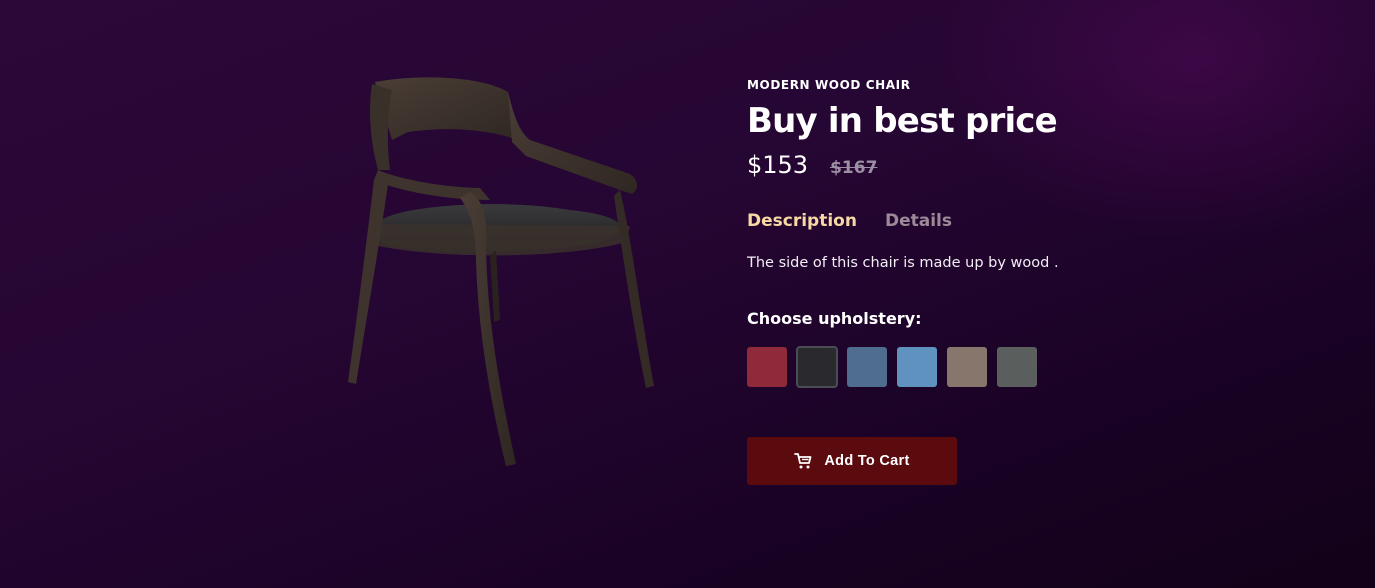 This screenshot has height=588, width=1375. Describe the element at coordinates (767, 367) in the screenshot. I see `swatch-red` at that location.